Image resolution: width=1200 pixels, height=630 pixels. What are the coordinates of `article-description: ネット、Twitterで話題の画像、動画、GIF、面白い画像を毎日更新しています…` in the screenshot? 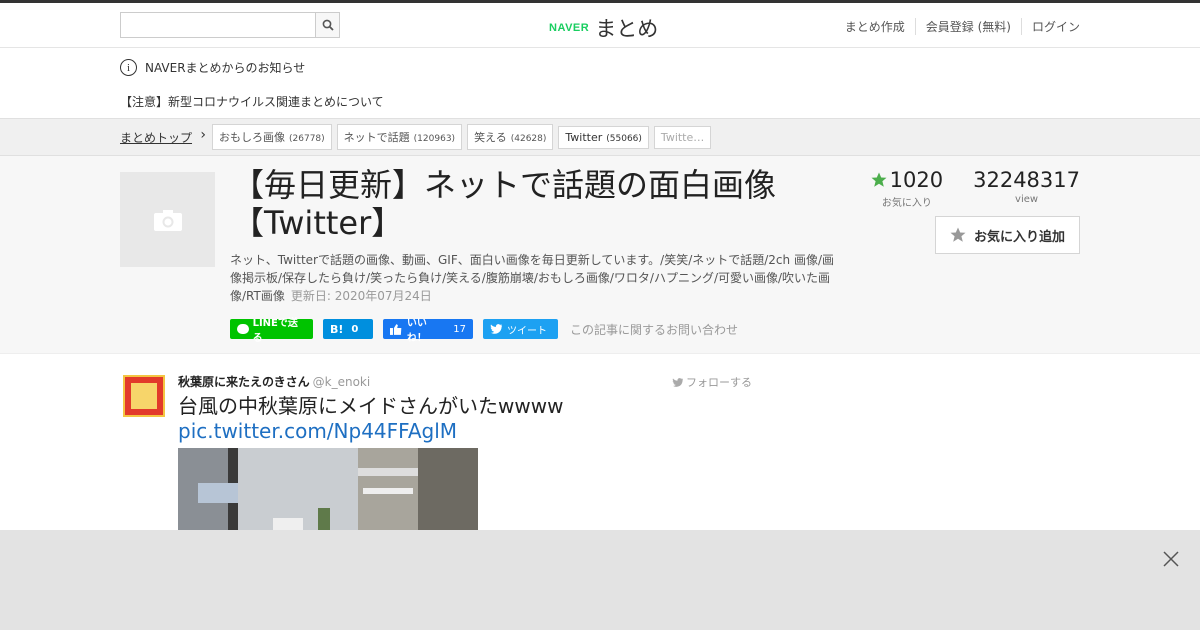 It's located at (537, 278).